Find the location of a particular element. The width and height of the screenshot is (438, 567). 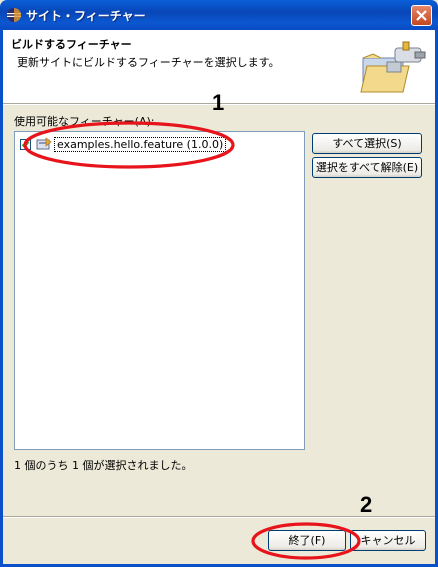

banner-separator is located at coordinates (219, 104).